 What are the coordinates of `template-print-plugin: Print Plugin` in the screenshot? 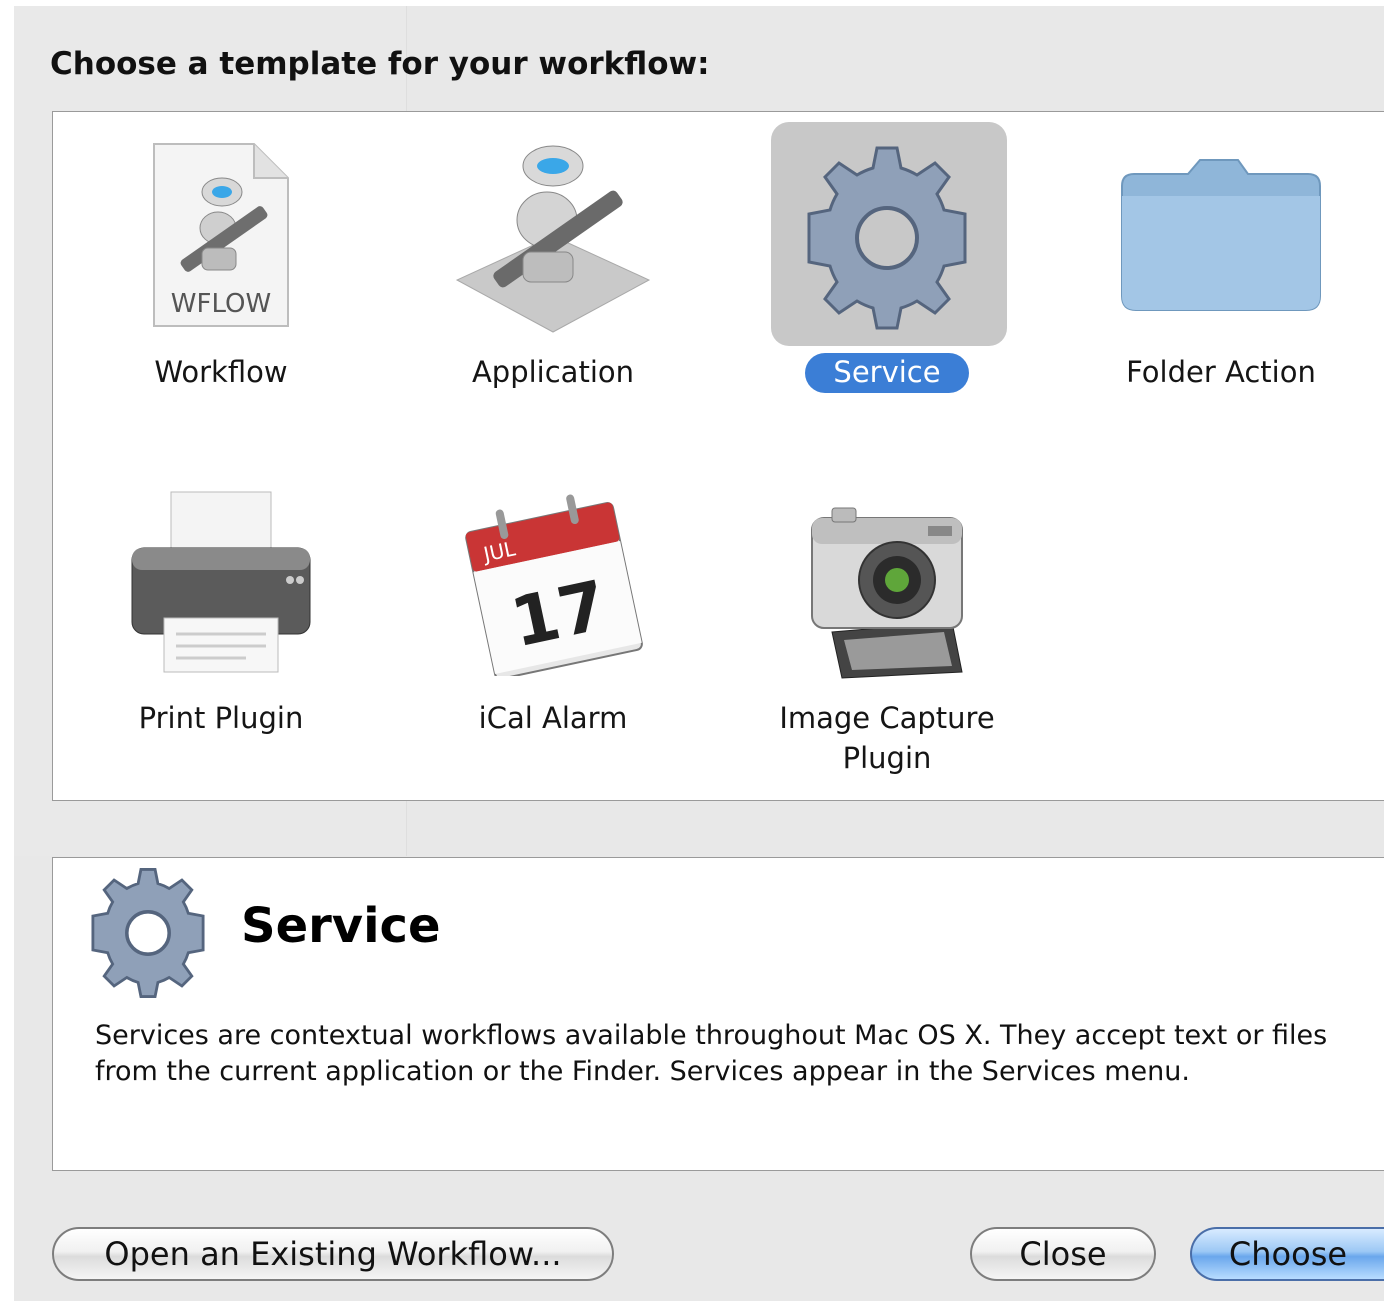 It's located at (221, 622).